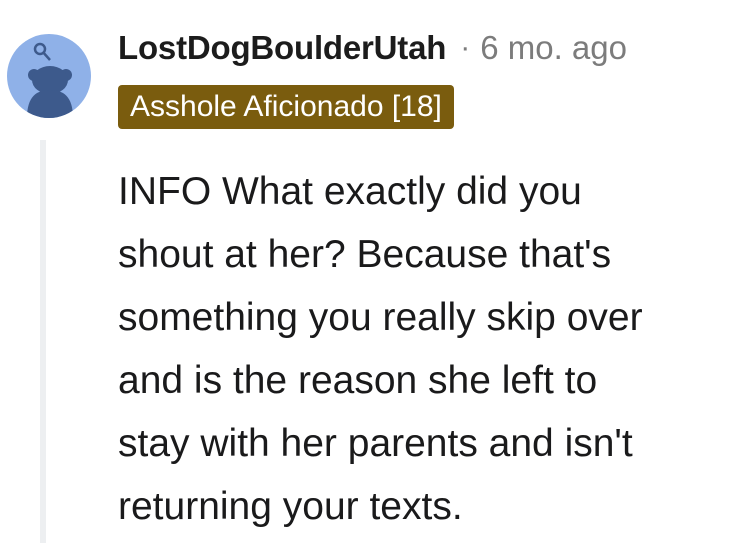 This screenshot has width=750, height=543. I want to click on avatar, so click(49, 76).